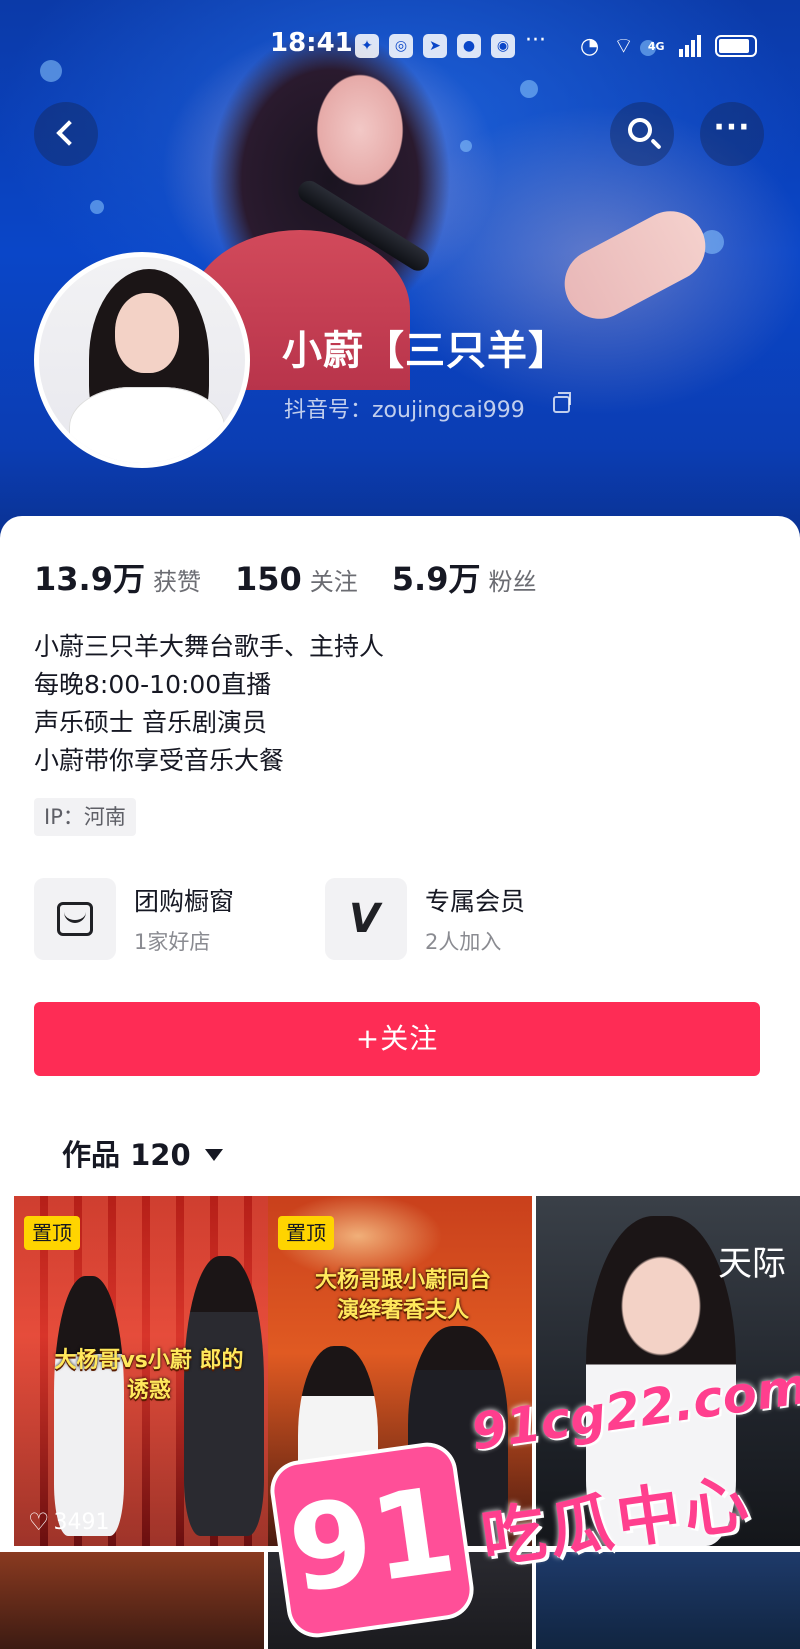 The image size is (800, 1649). What do you see at coordinates (469, 46) in the screenshot?
I see `message-icon: ●` at bounding box center [469, 46].